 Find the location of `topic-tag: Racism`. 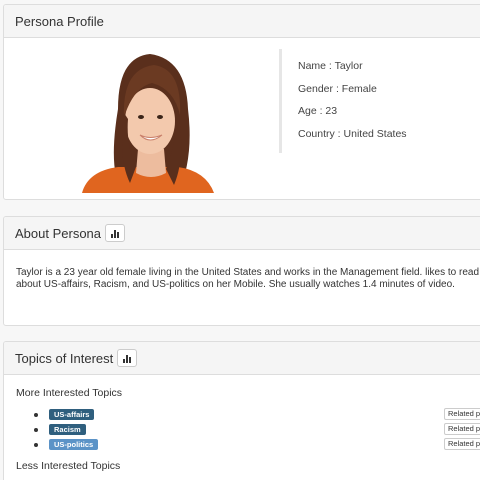

topic-tag: Racism is located at coordinates (67, 429).